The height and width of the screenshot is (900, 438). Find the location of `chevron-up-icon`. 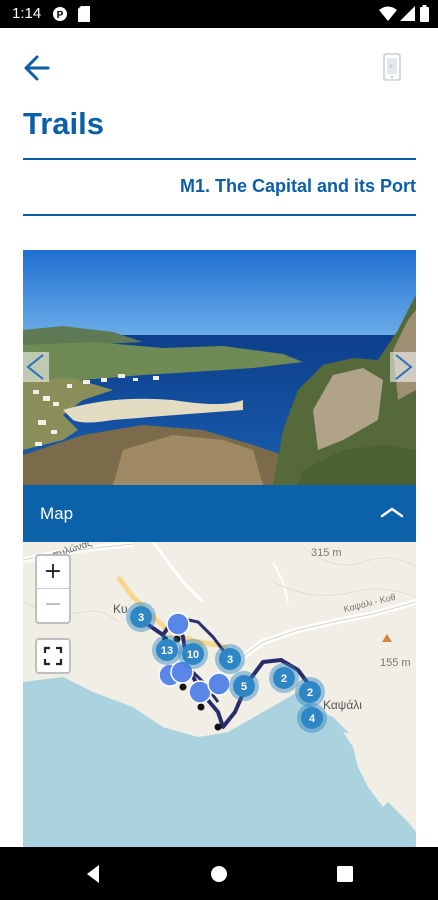

chevron-up-icon is located at coordinates (392, 514).